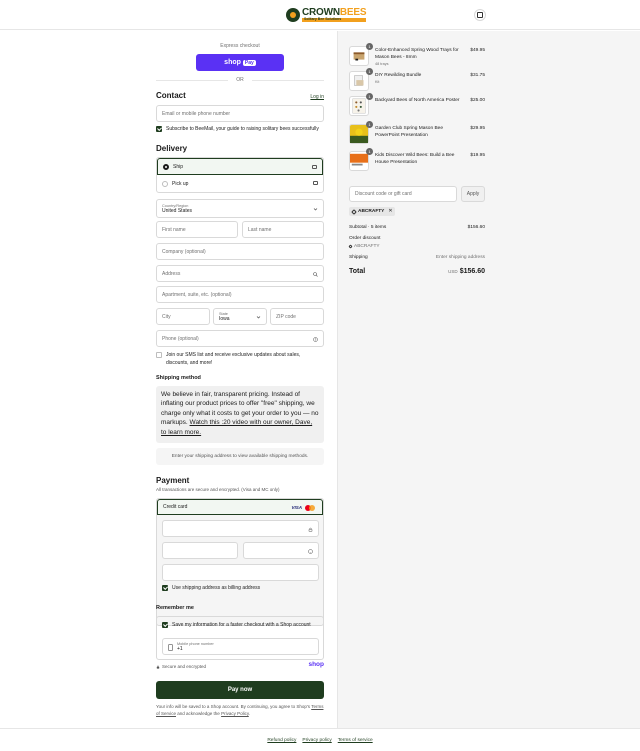  What do you see at coordinates (317, 97) in the screenshot?
I see `login-link: Log in` at bounding box center [317, 97].